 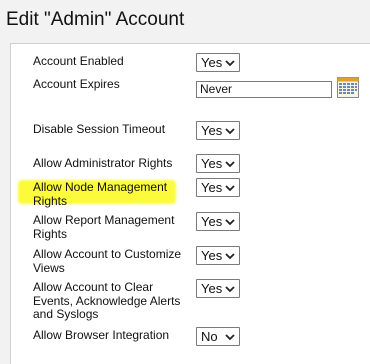 I want to click on disable-session-timeout-select: Yes, so click(x=218, y=130).